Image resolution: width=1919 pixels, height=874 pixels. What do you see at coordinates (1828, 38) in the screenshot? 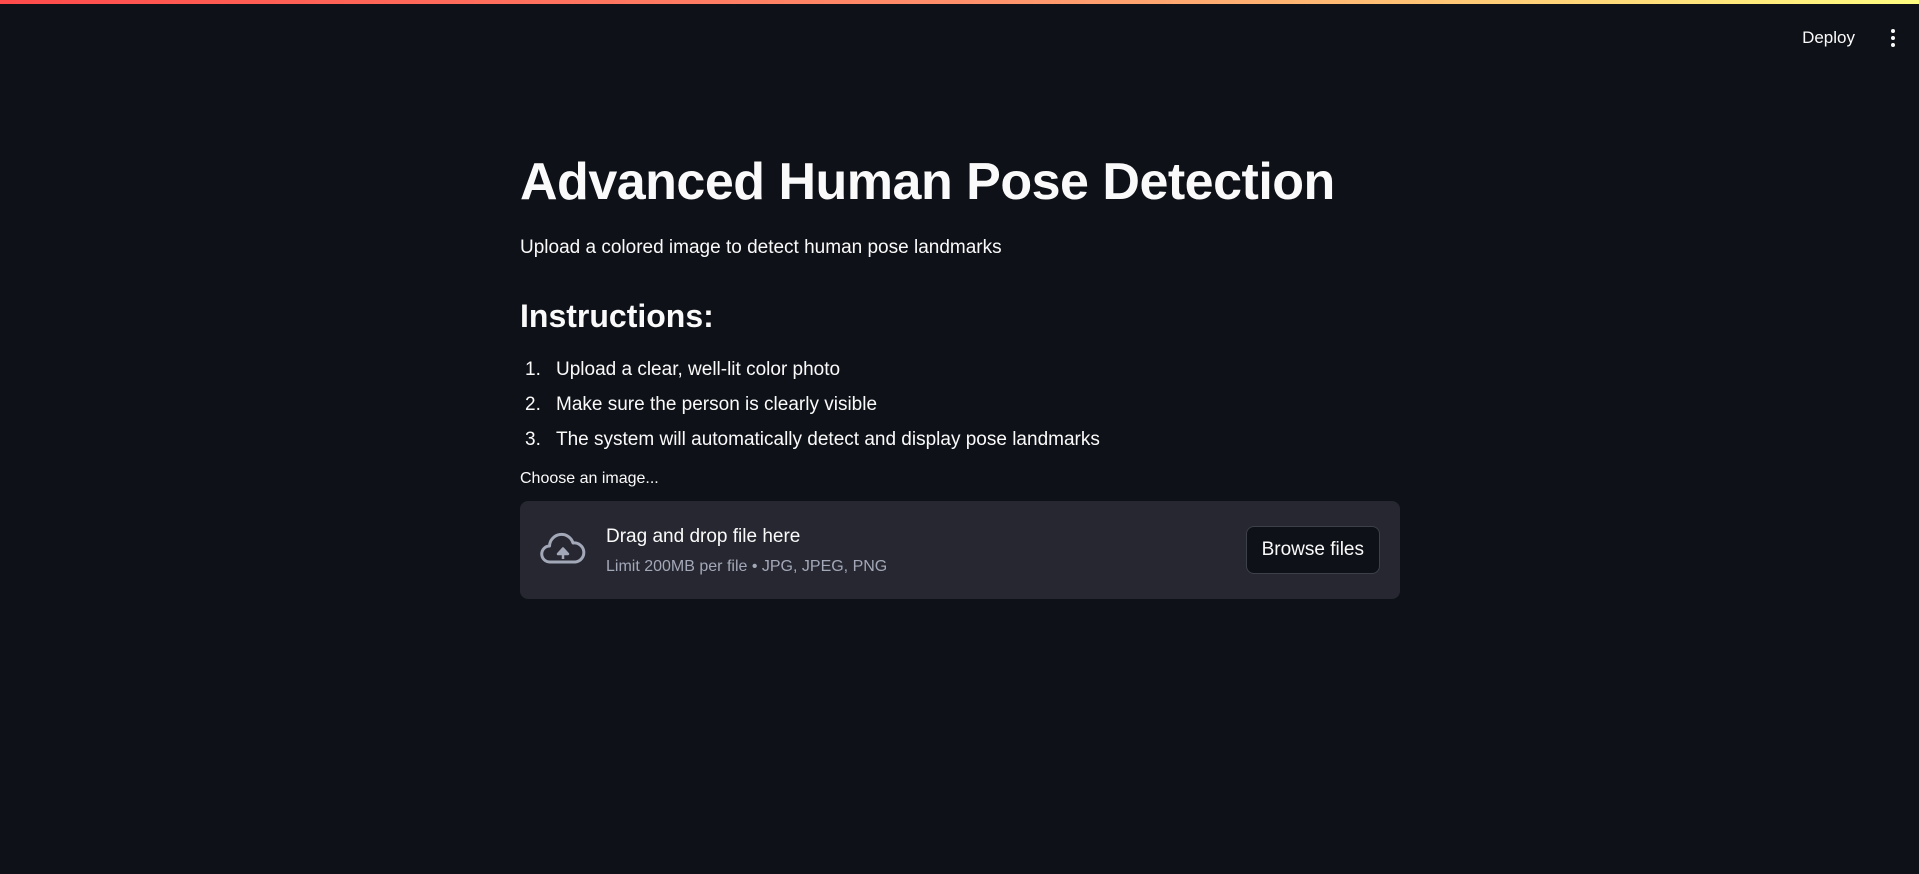
I see `deploy-button: Deploy` at bounding box center [1828, 38].